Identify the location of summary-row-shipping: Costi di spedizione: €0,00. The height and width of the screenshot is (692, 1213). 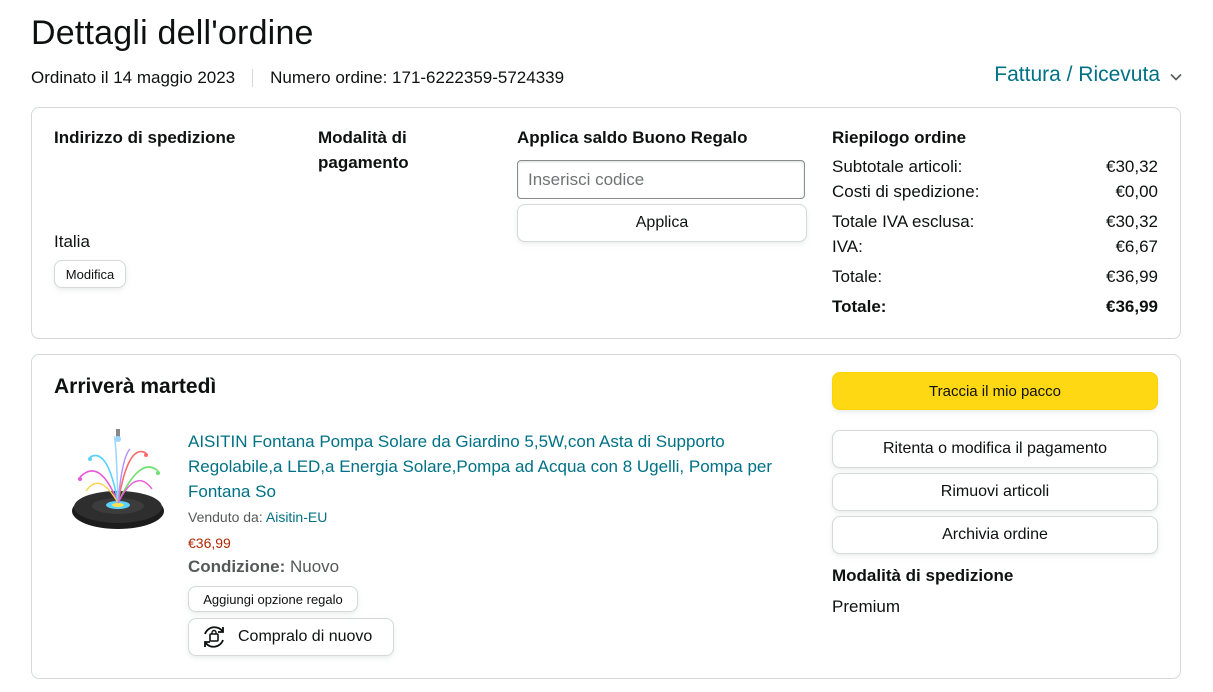
(995, 192).